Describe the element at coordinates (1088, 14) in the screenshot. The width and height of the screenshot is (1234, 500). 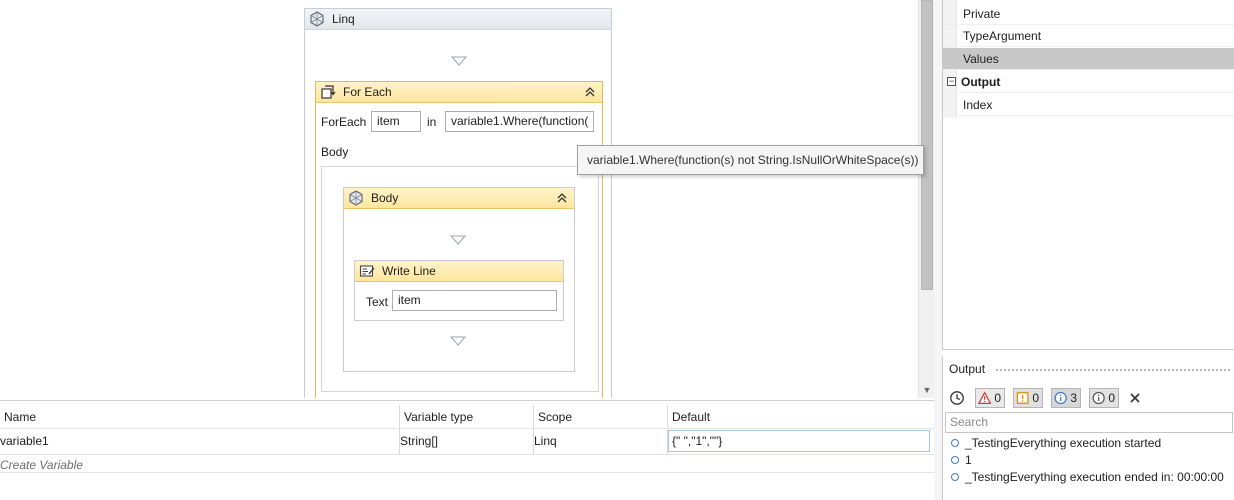
I see `property-row-private: Private` at that location.